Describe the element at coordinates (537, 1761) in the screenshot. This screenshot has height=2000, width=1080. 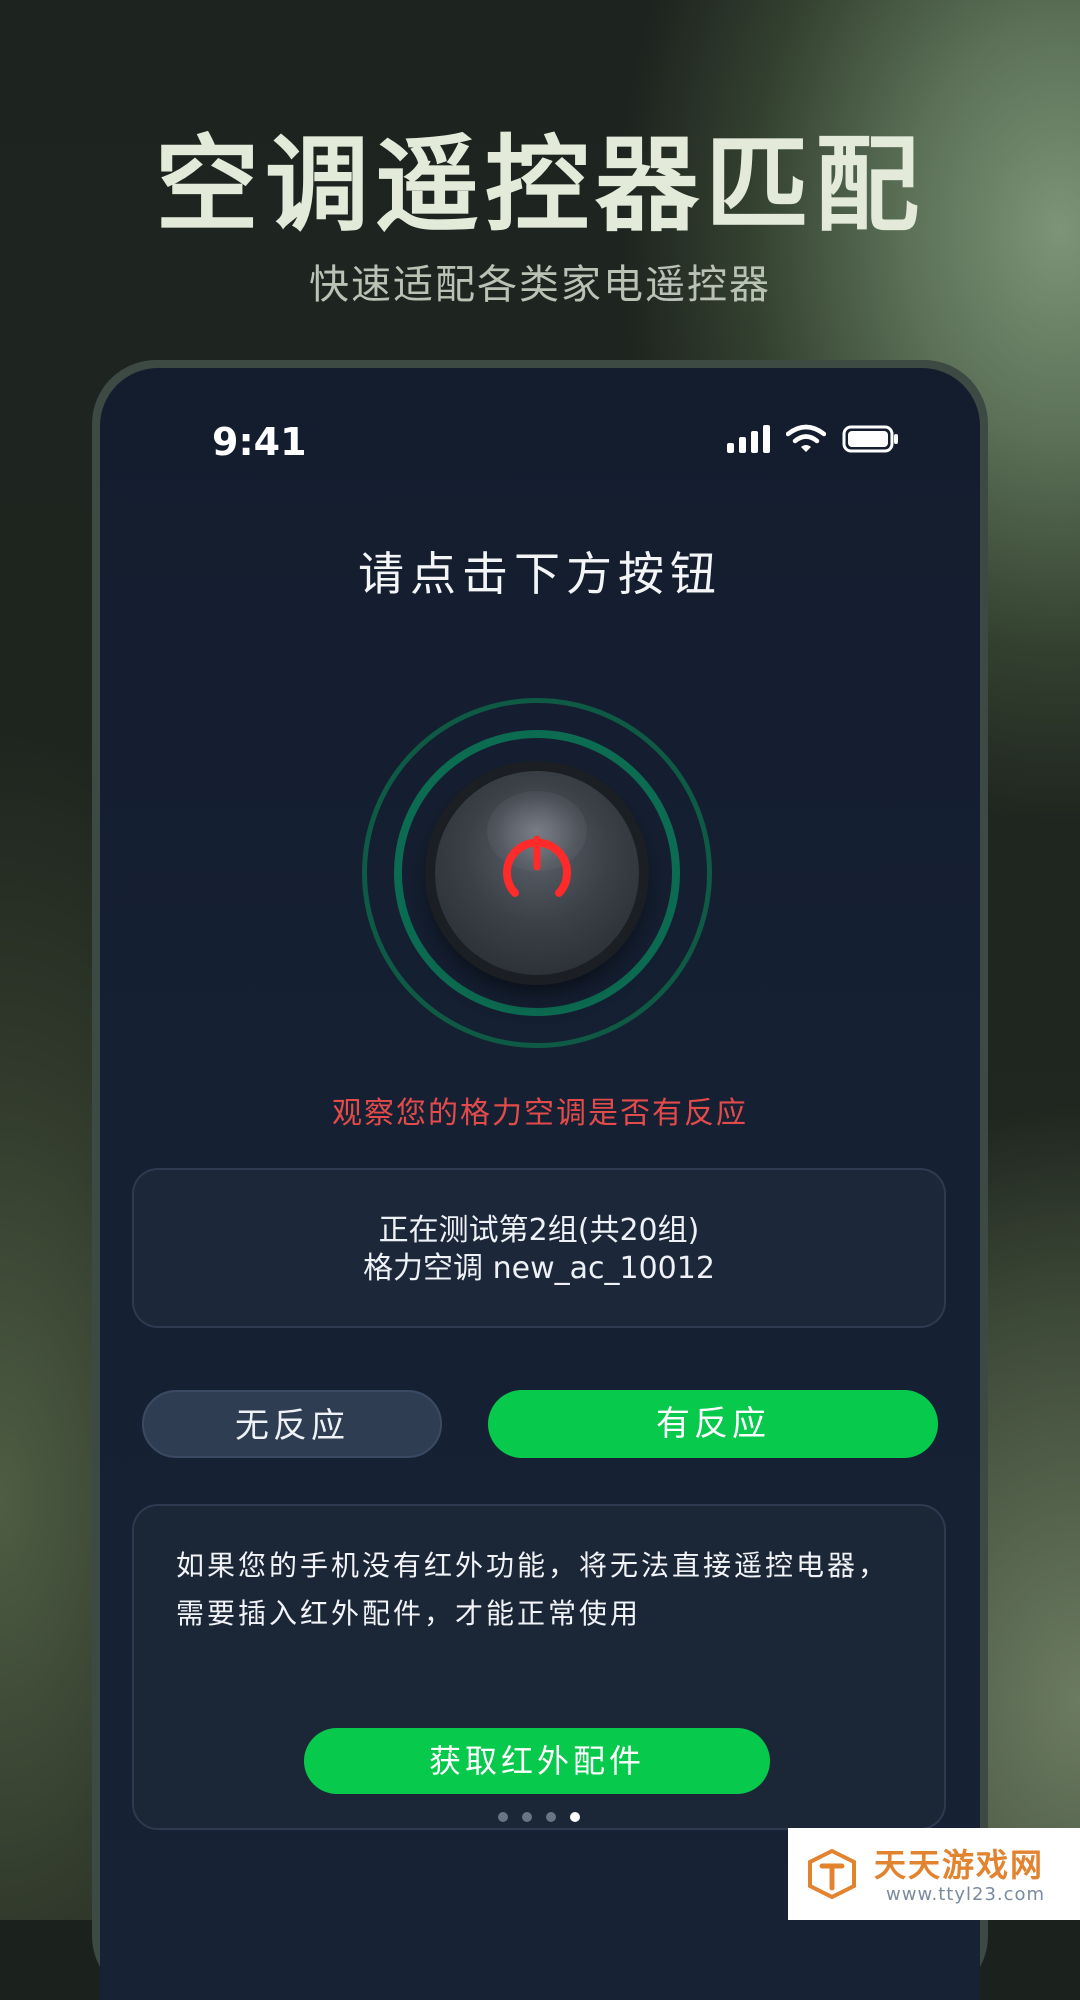
I see `get-ir-accessory-button: 获取红外配件` at that location.